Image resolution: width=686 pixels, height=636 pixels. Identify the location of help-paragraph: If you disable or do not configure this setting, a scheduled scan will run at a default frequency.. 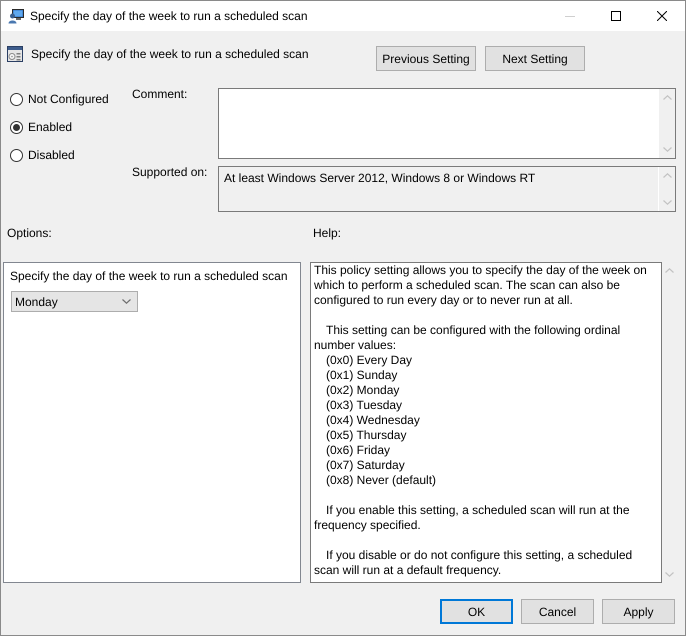
(474, 563).